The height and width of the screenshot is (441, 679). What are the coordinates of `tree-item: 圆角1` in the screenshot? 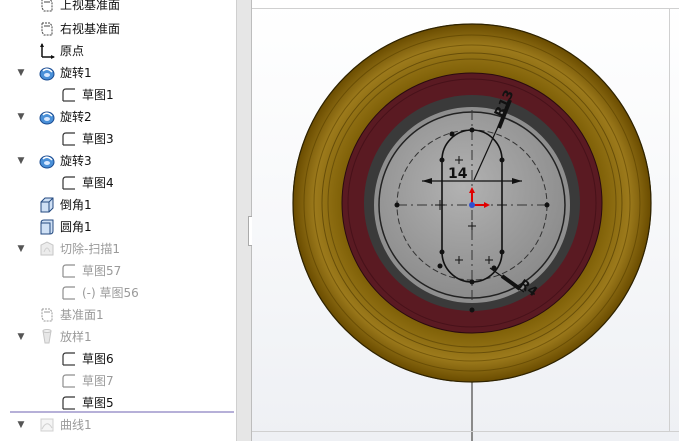 It's located at (118, 227).